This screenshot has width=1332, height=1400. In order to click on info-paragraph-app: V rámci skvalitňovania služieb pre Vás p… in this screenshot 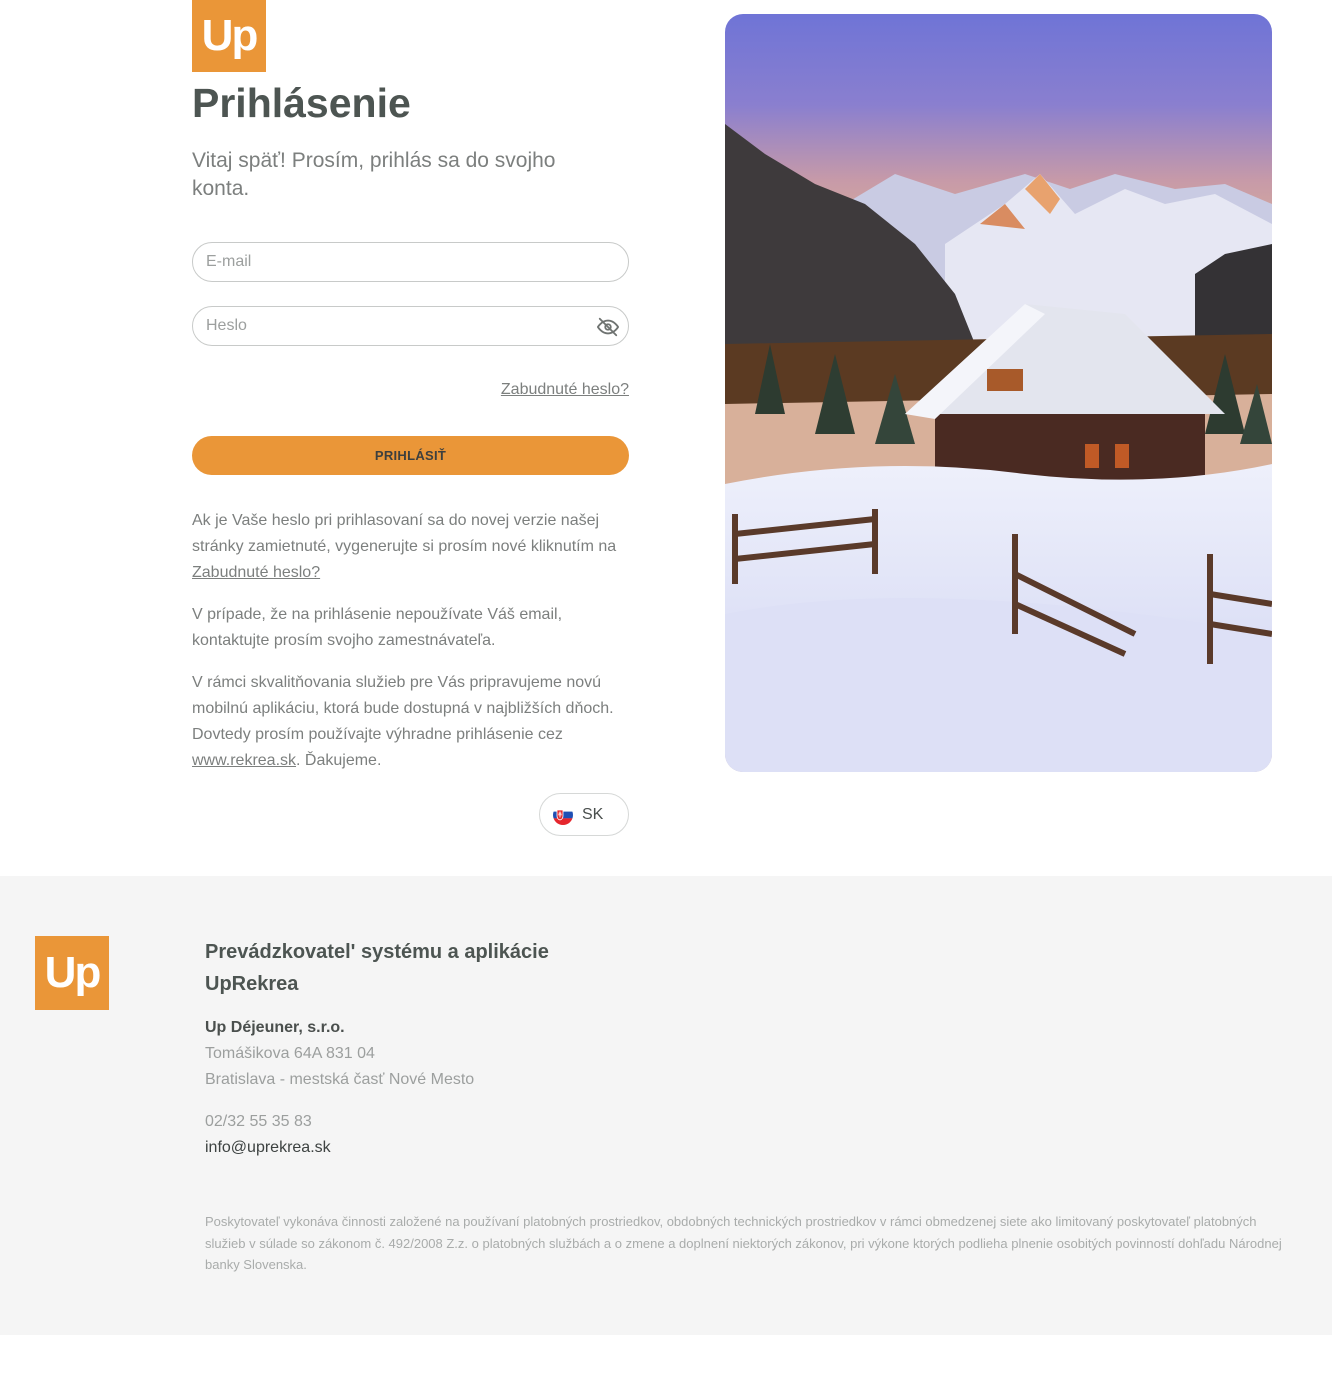, I will do `click(410, 722)`.